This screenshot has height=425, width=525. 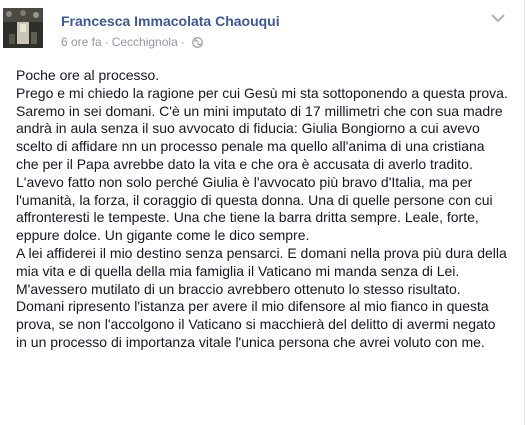 What do you see at coordinates (88, 75) in the screenshot?
I see `post-paragraph: Poche ore al processo.` at bounding box center [88, 75].